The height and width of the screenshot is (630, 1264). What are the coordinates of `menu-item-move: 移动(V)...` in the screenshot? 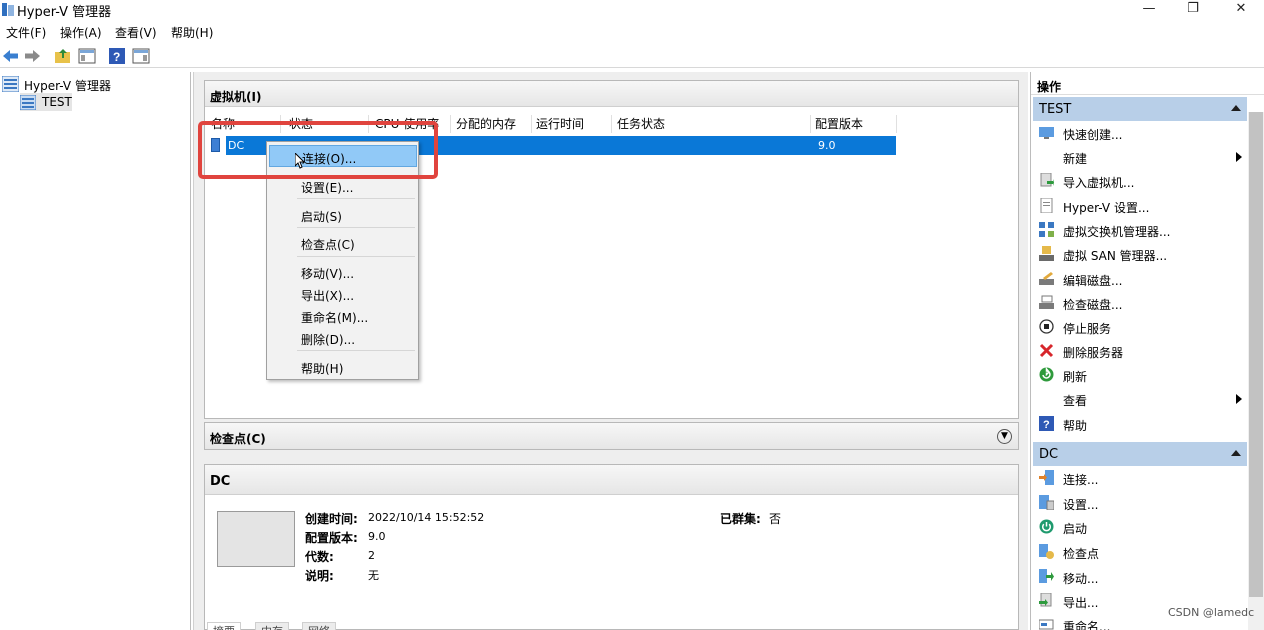 It's located at (343, 272).